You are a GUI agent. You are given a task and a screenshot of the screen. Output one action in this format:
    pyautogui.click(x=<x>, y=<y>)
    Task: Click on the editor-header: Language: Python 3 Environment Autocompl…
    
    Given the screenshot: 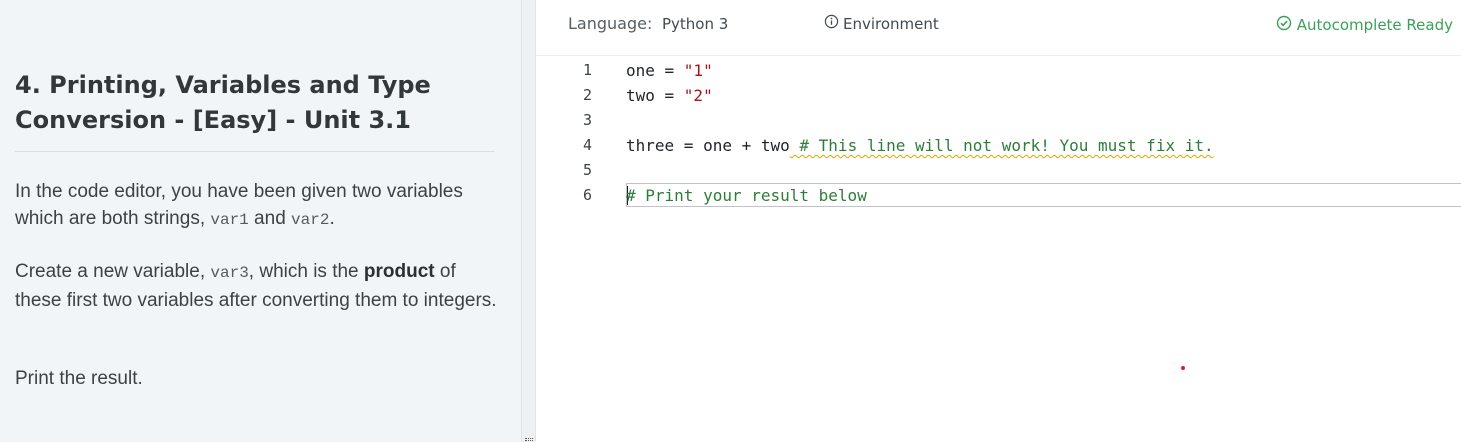 What is the action you would take?
    pyautogui.click(x=998, y=28)
    